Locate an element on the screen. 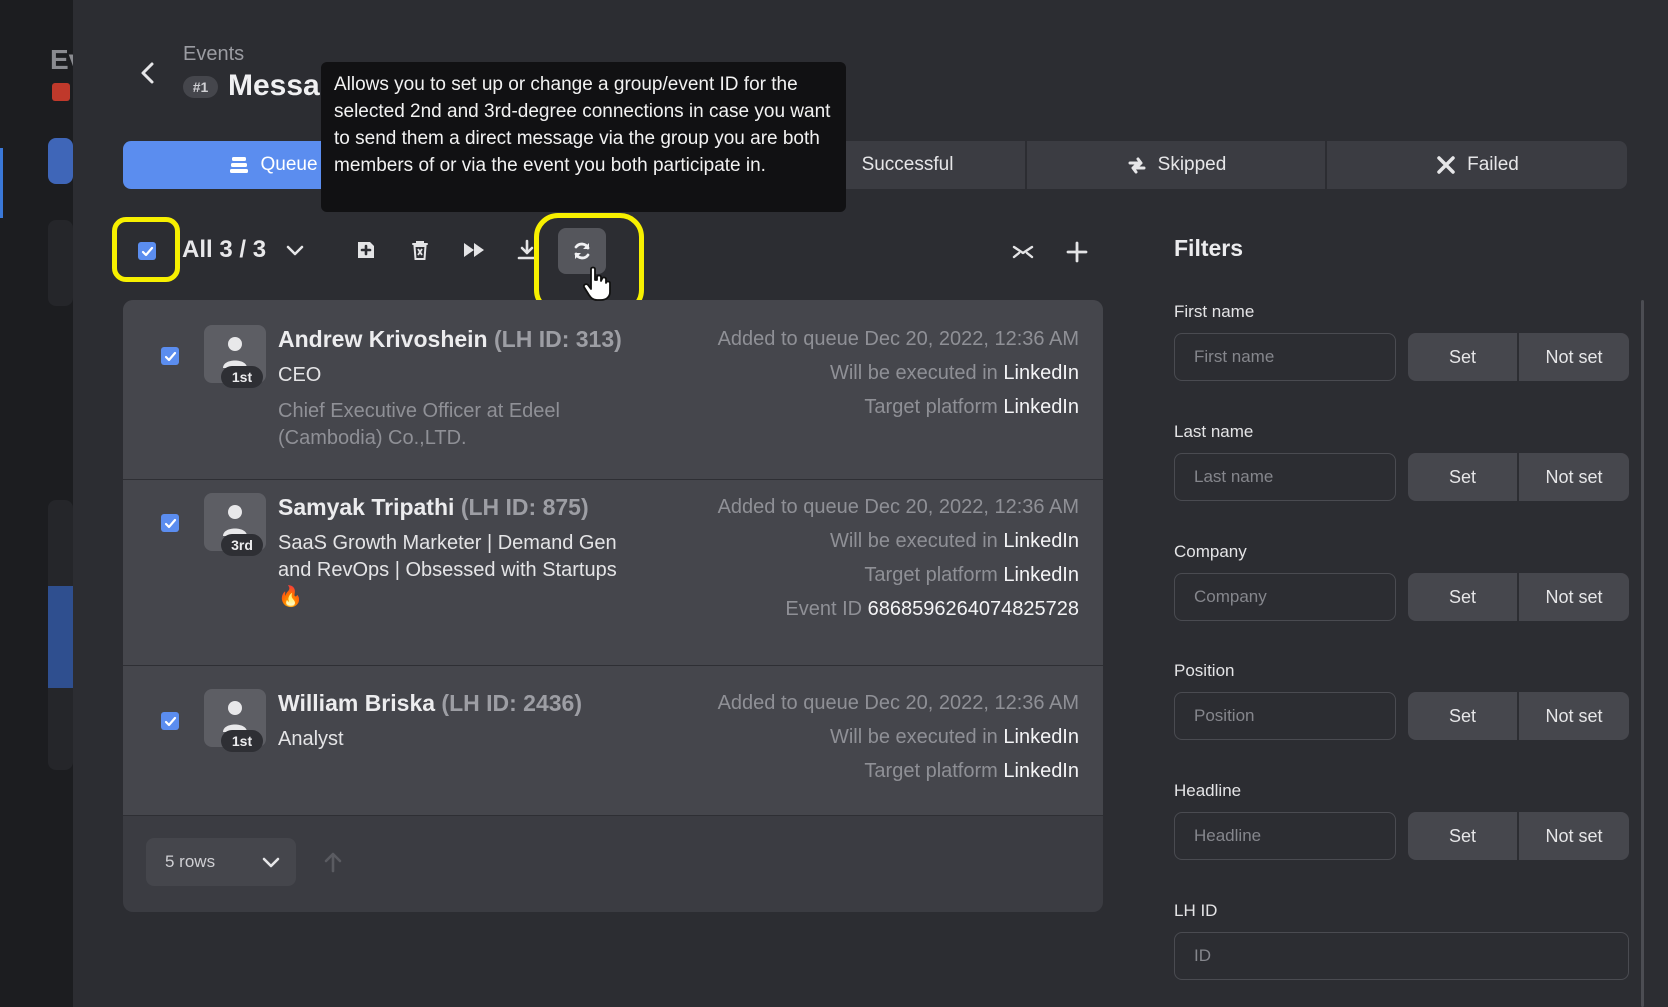 This screenshot has width=1668, height=1007. collapse-button is located at coordinates (1023, 252).